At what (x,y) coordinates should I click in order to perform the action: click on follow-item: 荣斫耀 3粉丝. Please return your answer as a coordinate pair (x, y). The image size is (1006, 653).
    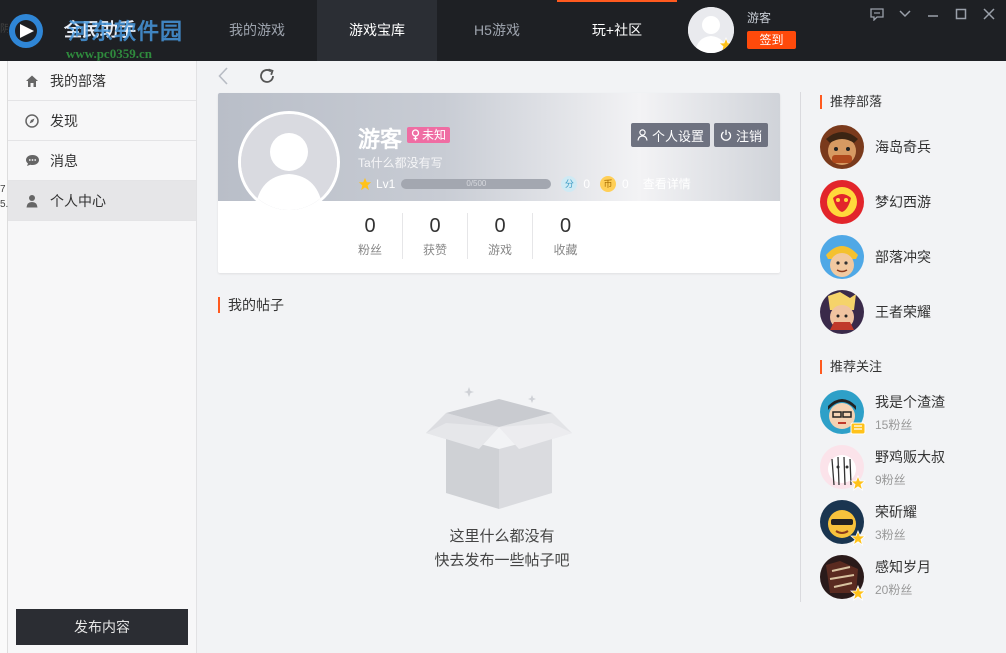
    Looking at the image, I should click on (868, 523).